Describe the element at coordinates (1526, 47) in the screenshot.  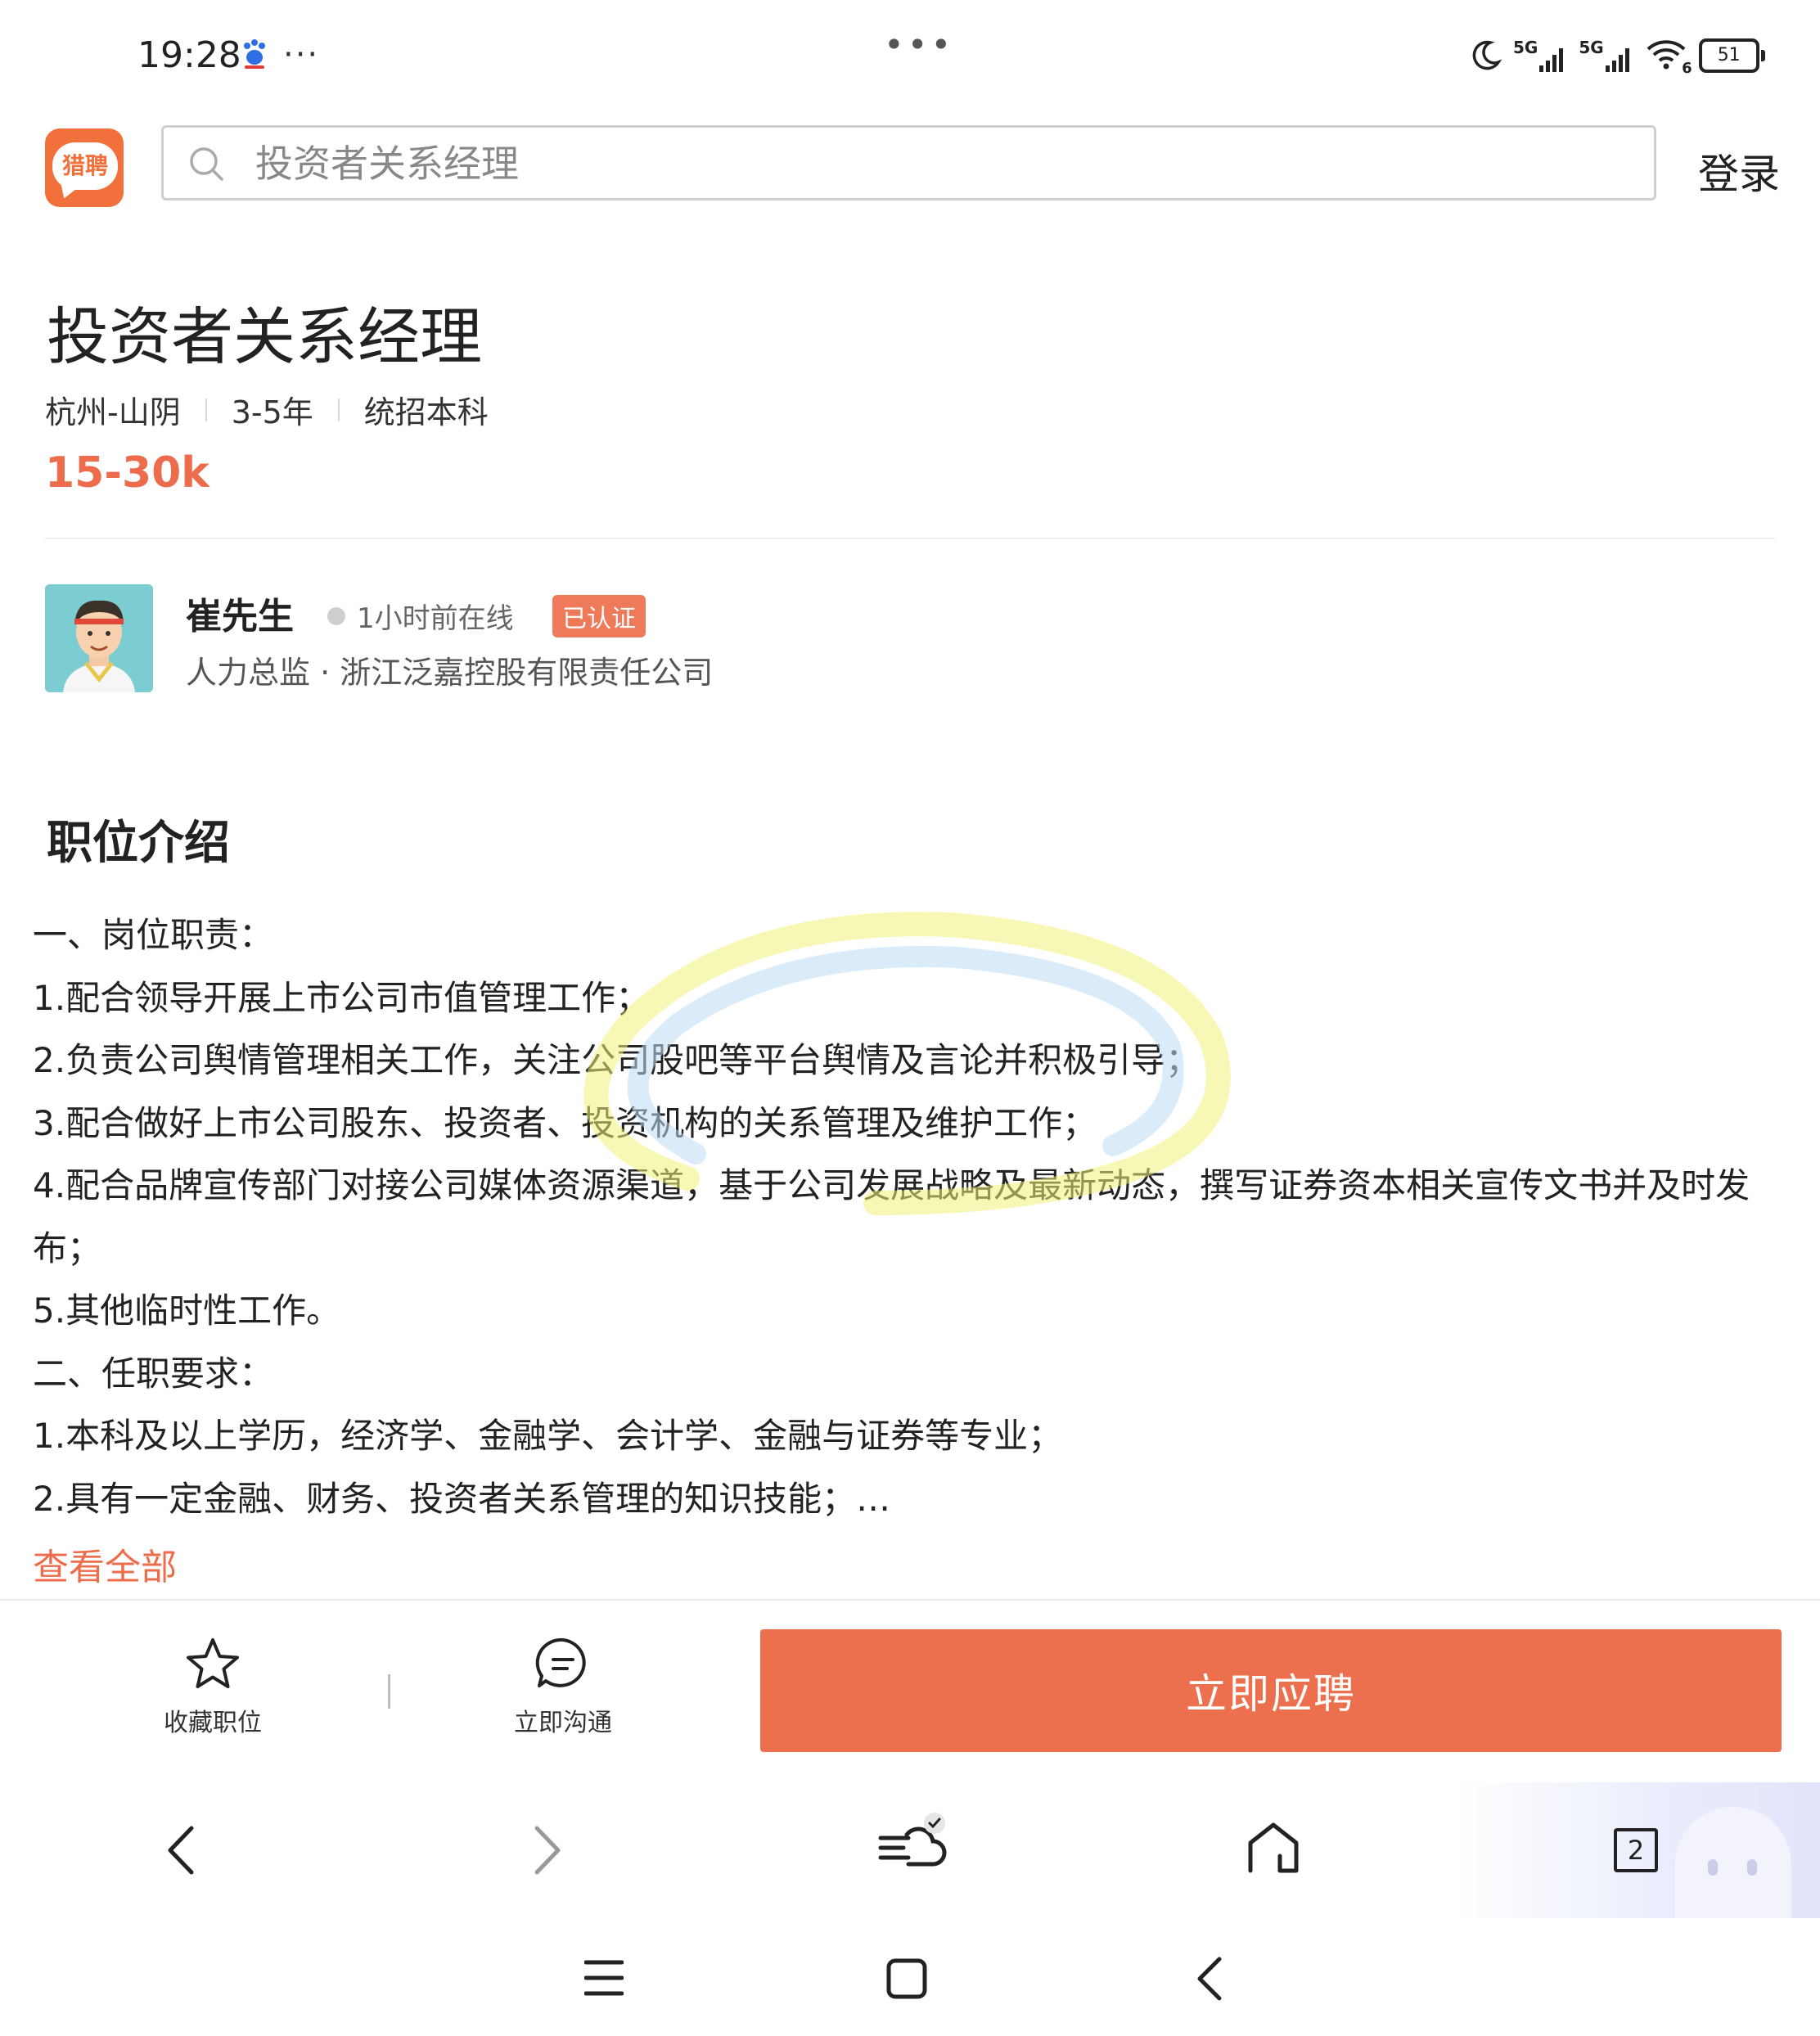
I see `network-label-1: 5G` at that location.